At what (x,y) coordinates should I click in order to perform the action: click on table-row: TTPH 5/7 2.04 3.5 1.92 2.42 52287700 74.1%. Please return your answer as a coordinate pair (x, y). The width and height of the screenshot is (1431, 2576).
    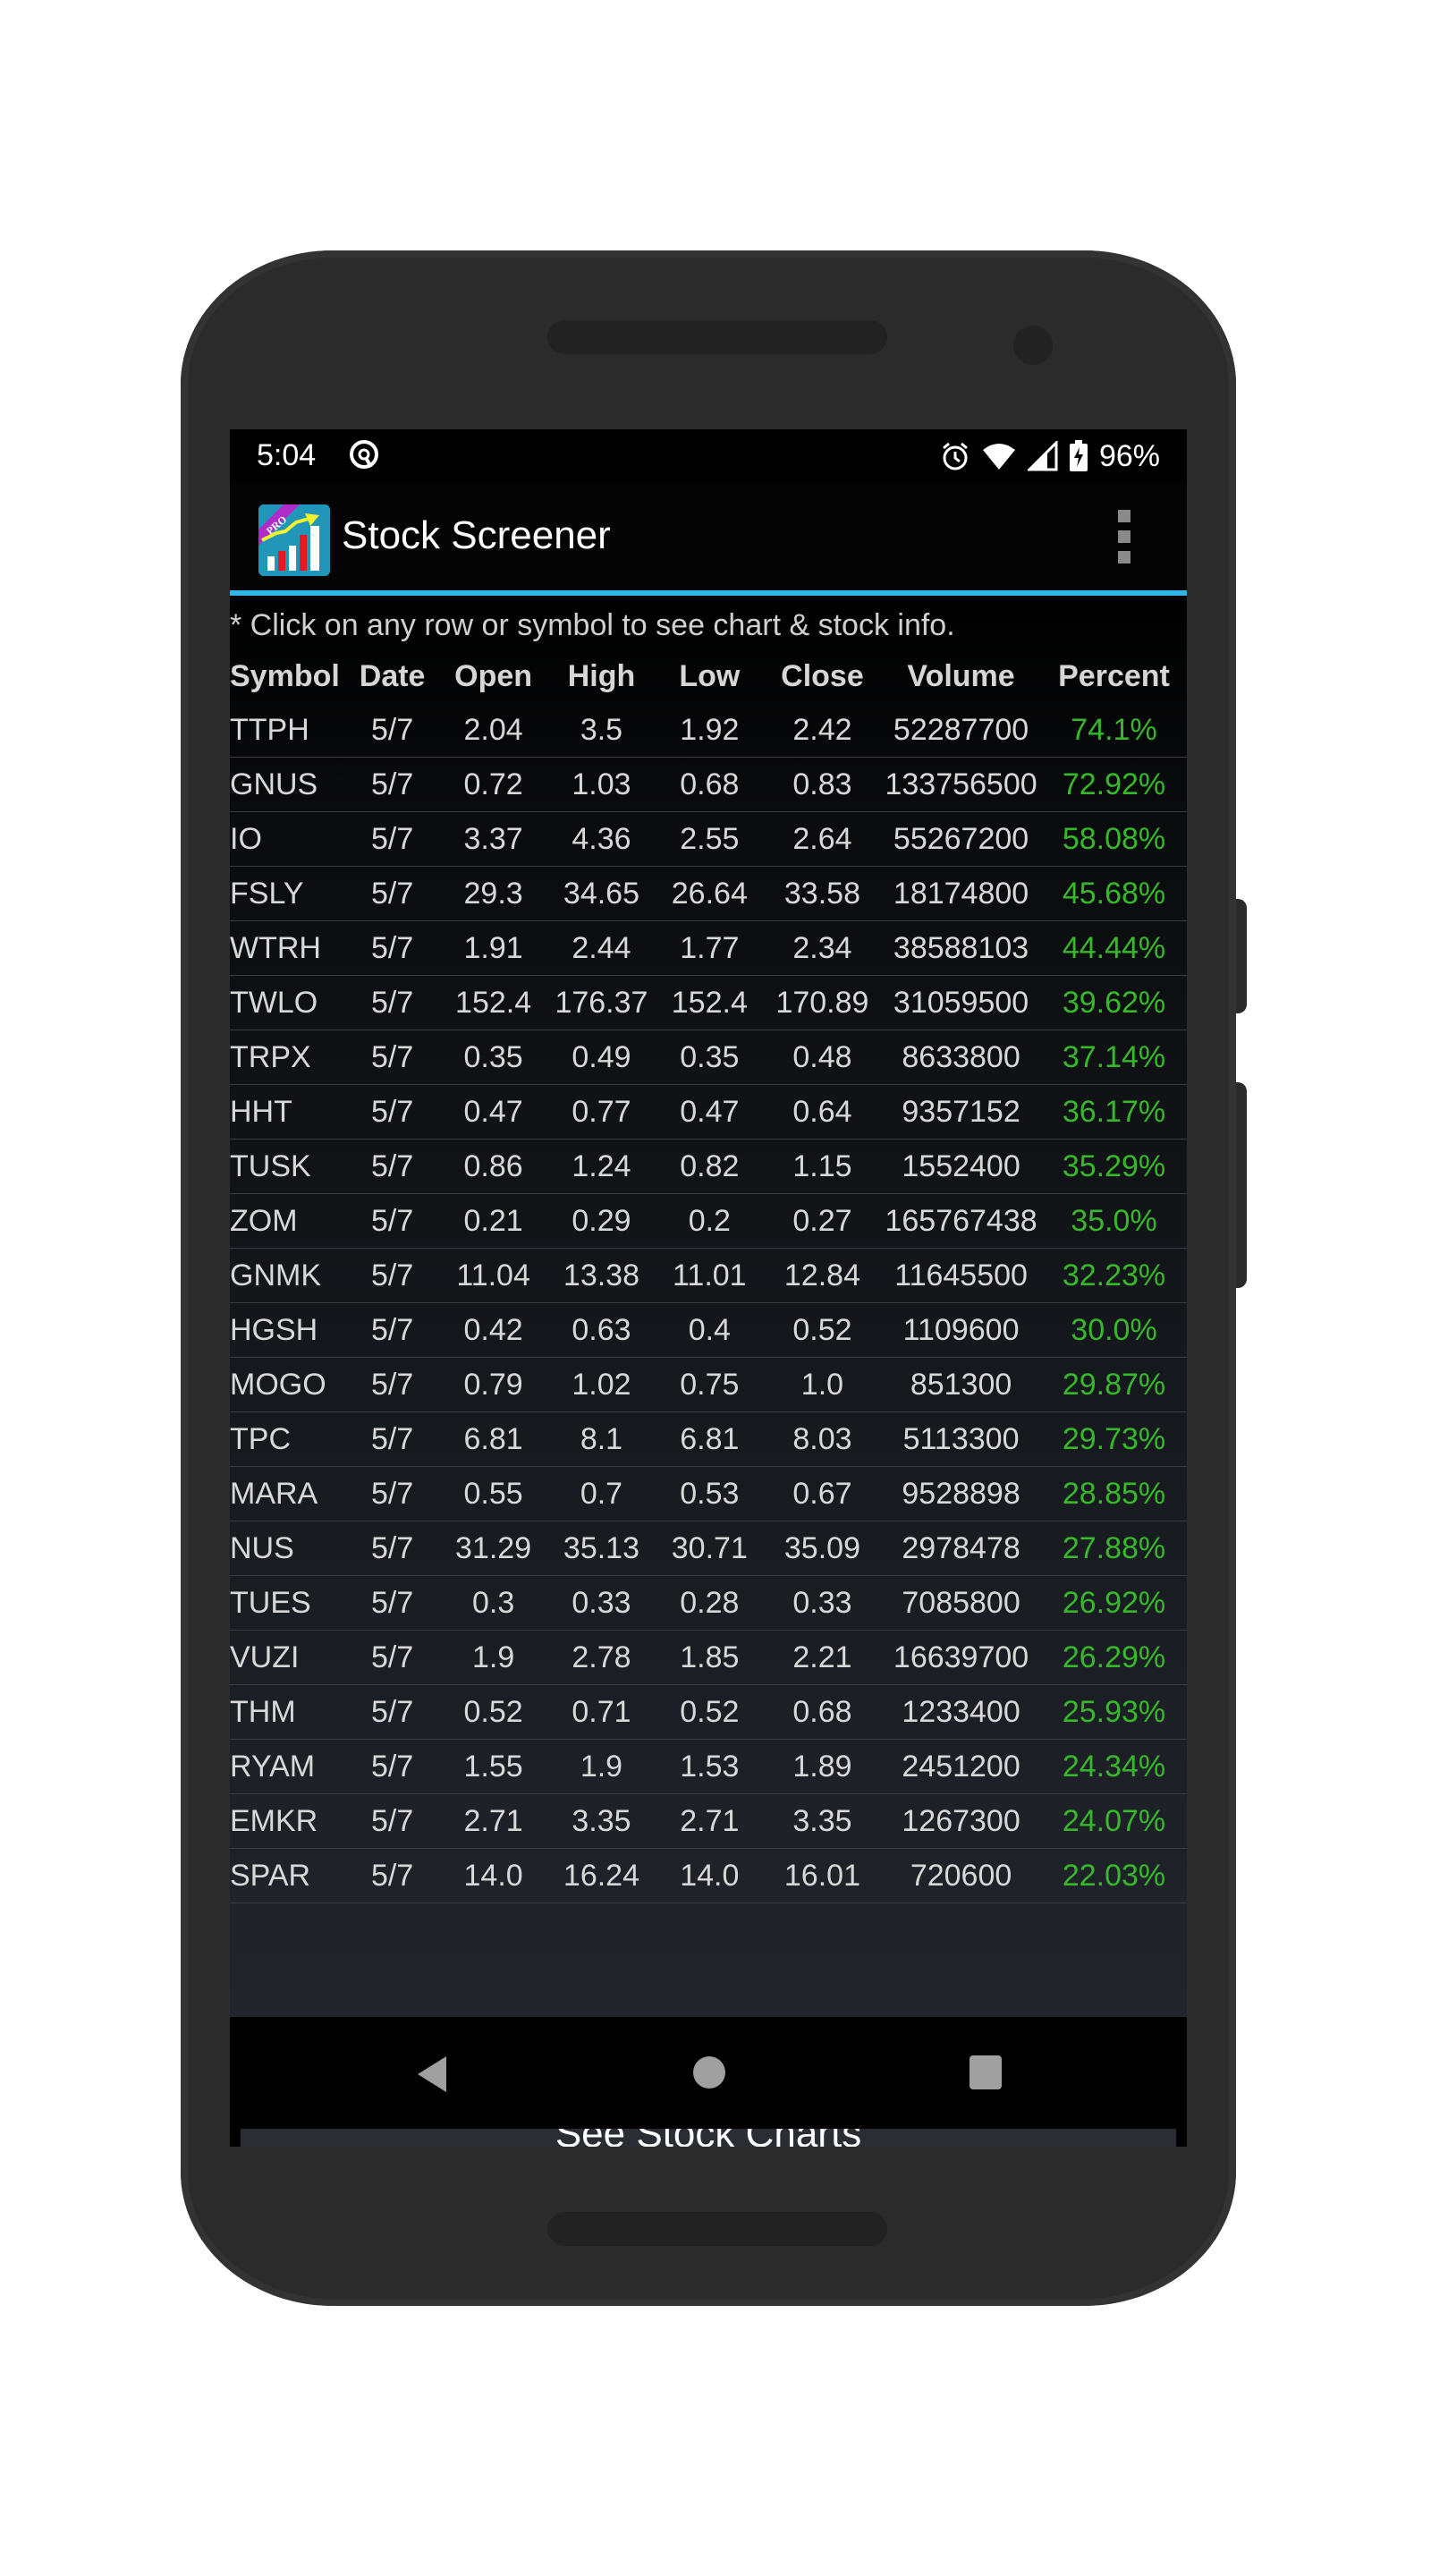
    Looking at the image, I should click on (709, 730).